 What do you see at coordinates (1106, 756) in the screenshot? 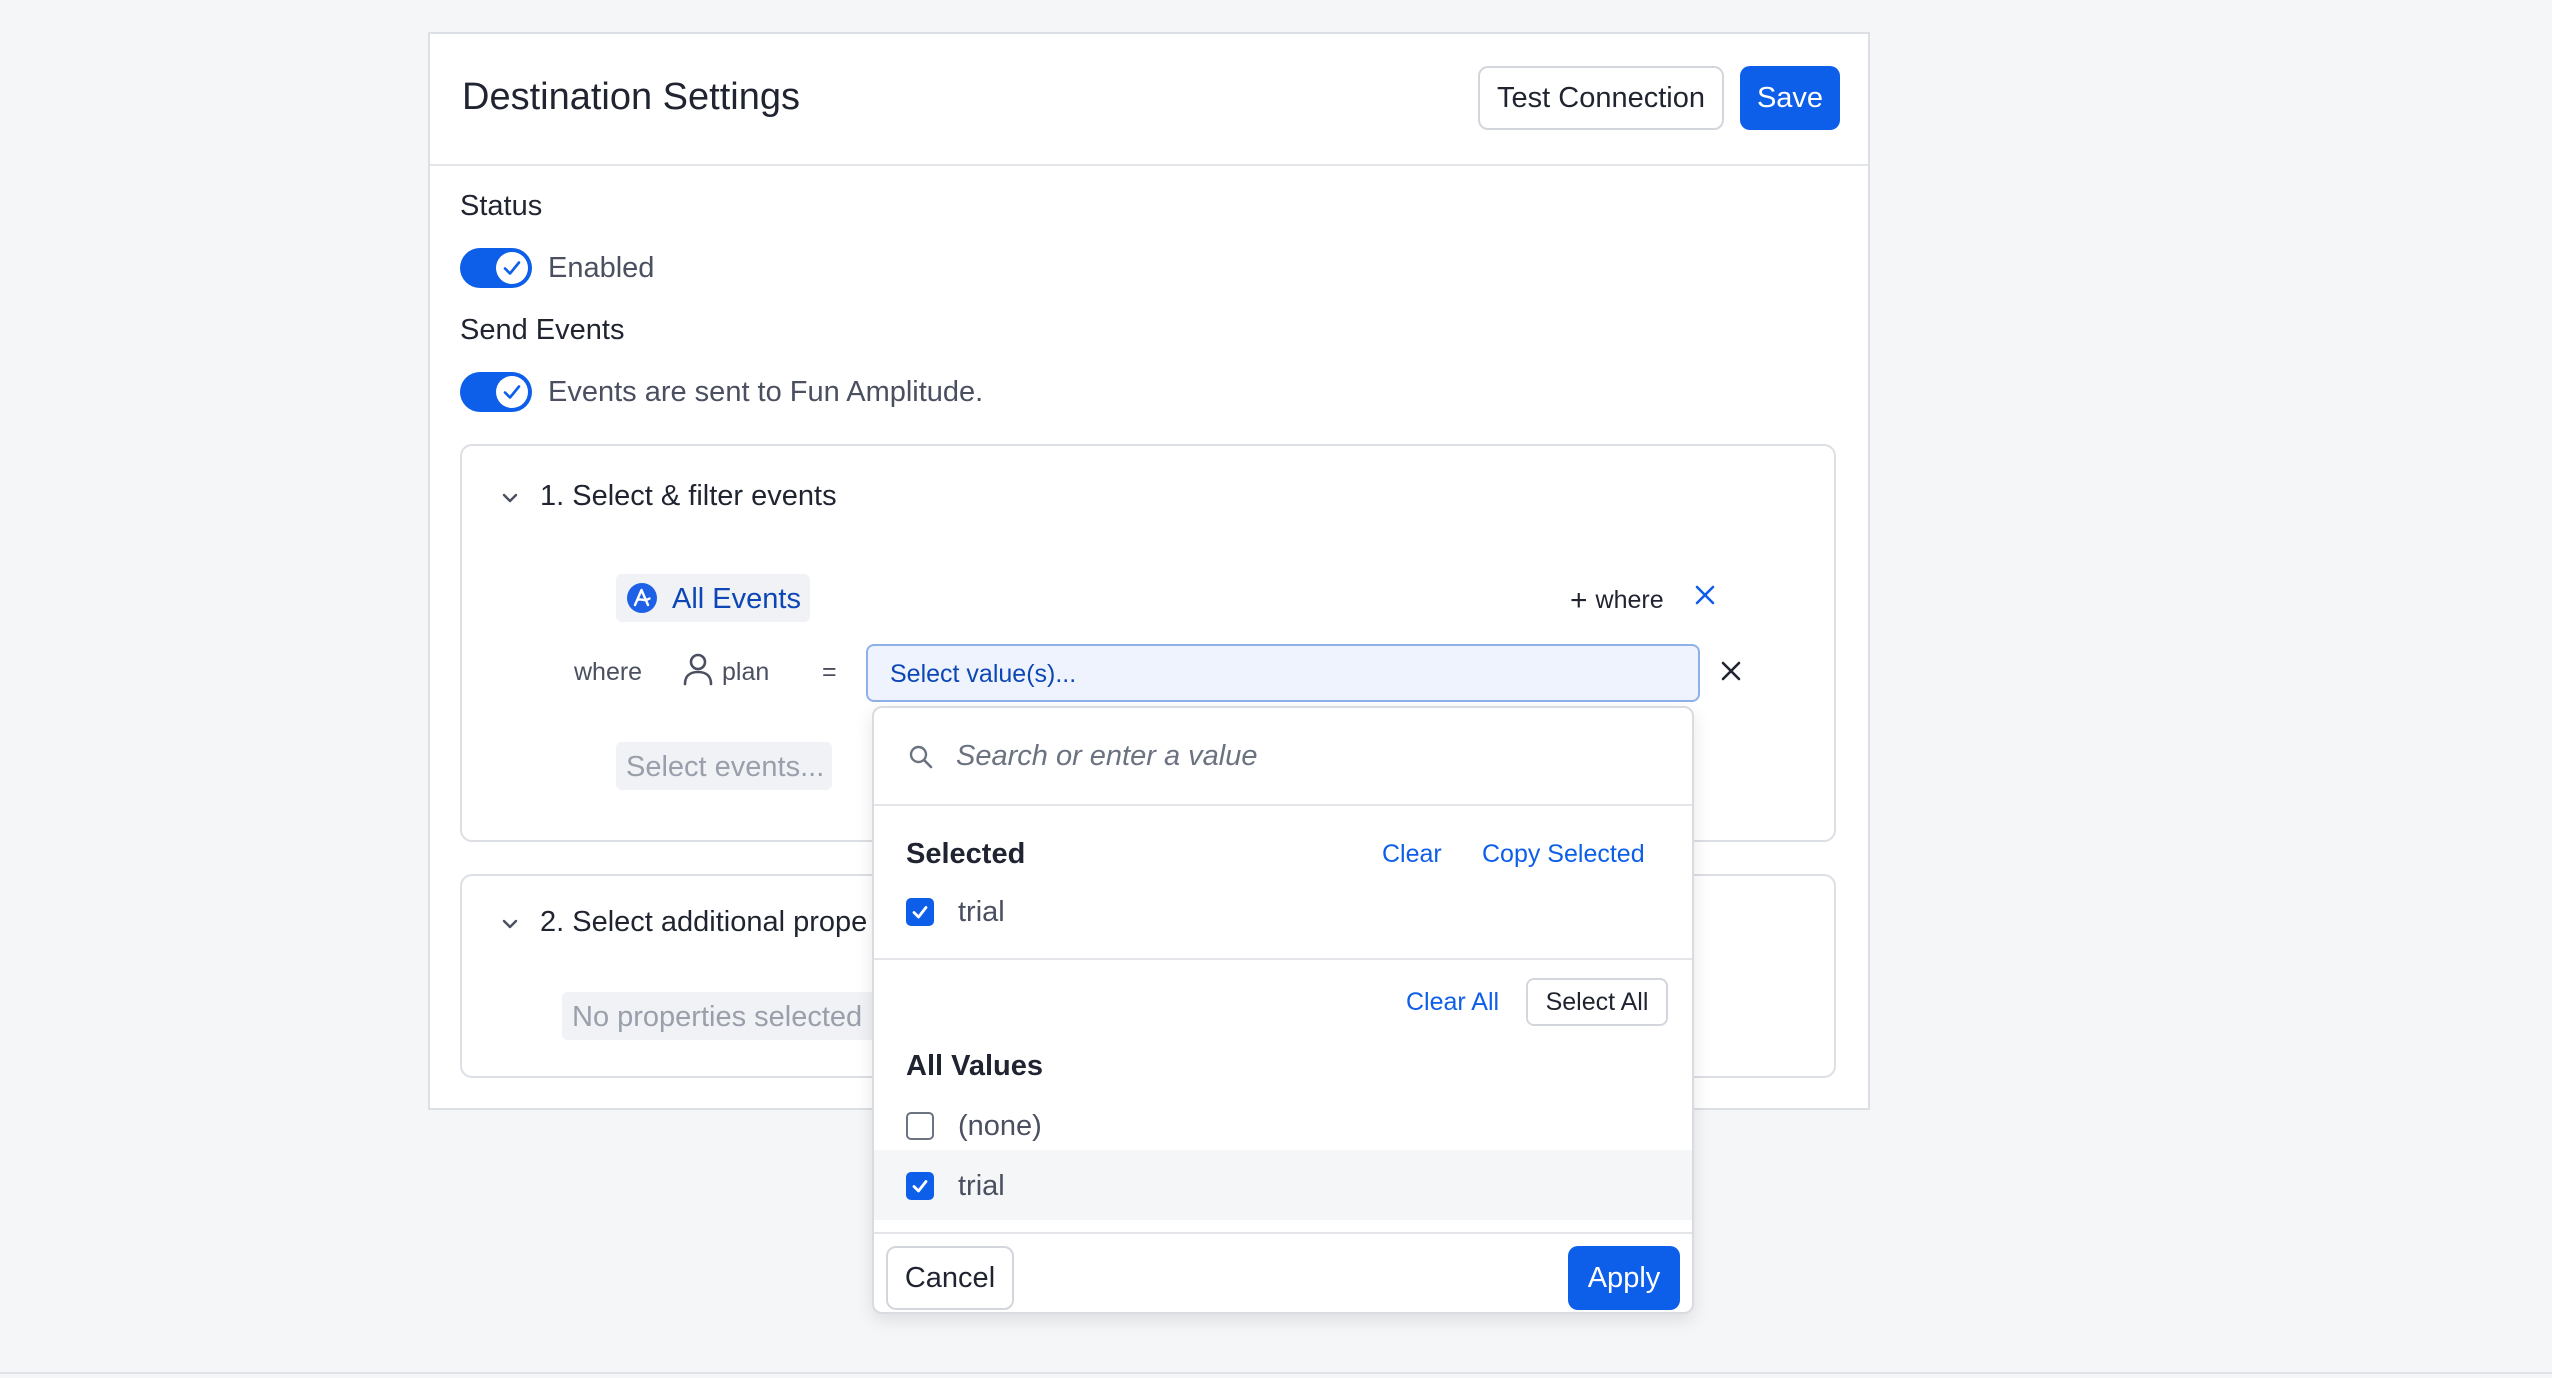
I see `search-input: Search or enter a value` at bounding box center [1106, 756].